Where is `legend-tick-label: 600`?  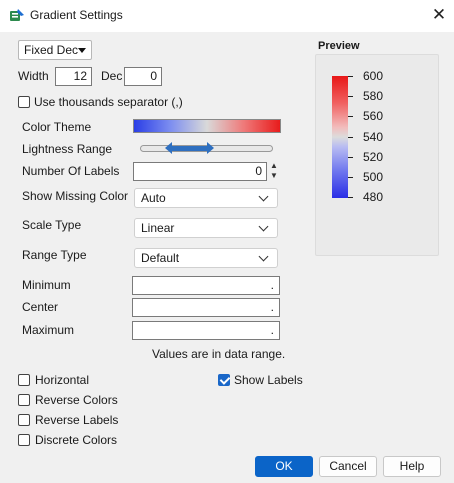 legend-tick-label: 600 is located at coordinates (373, 76).